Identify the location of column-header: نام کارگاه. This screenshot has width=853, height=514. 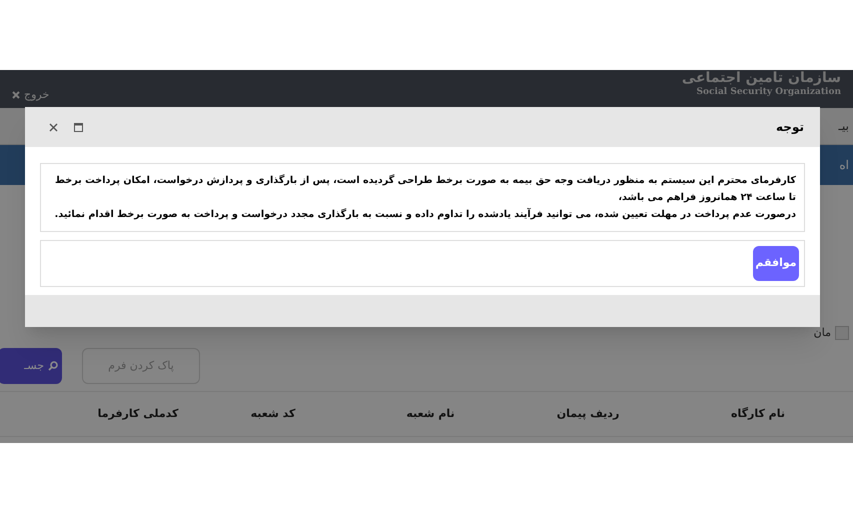
(758, 414).